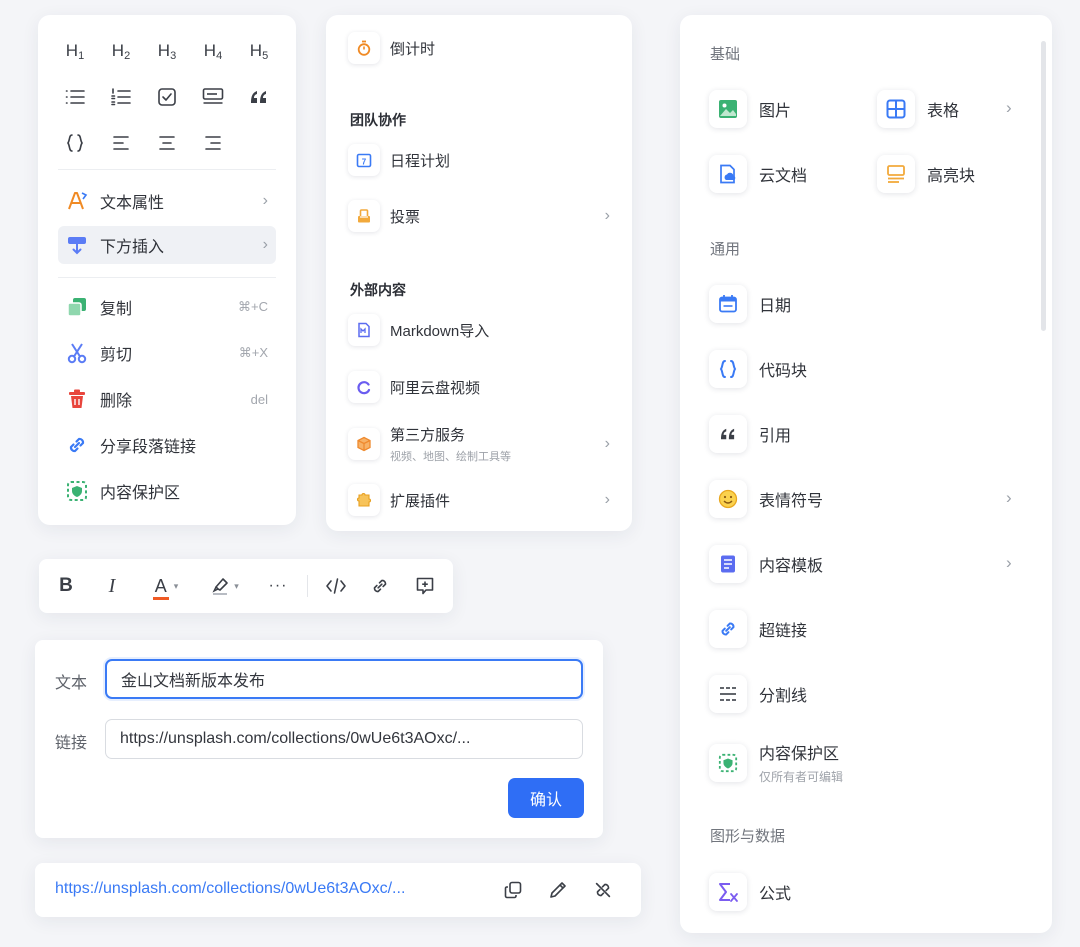 The image size is (1080, 947). What do you see at coordinates (776, 762) in the screenshot?
I see `protected-area-item: 内容保护区 仅所有者可编辑` at bounding box center [776, 762].